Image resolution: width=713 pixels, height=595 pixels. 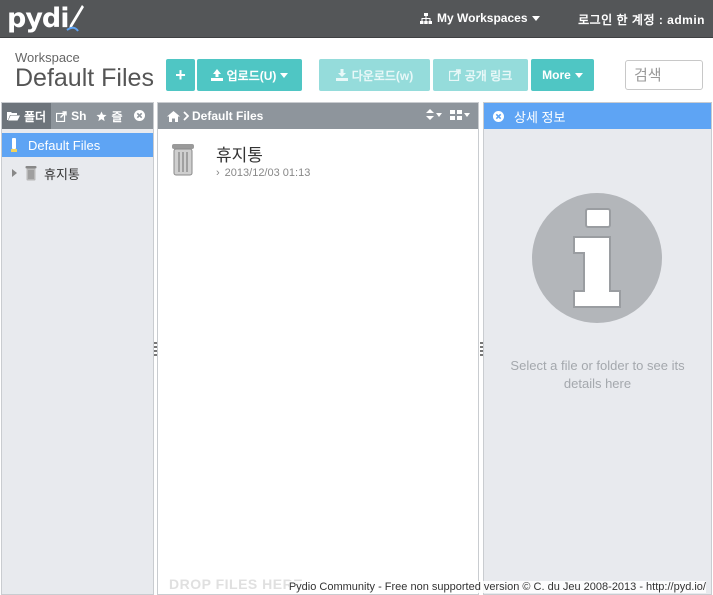 I want to click on sort-icon, so click(x=430, y=114).